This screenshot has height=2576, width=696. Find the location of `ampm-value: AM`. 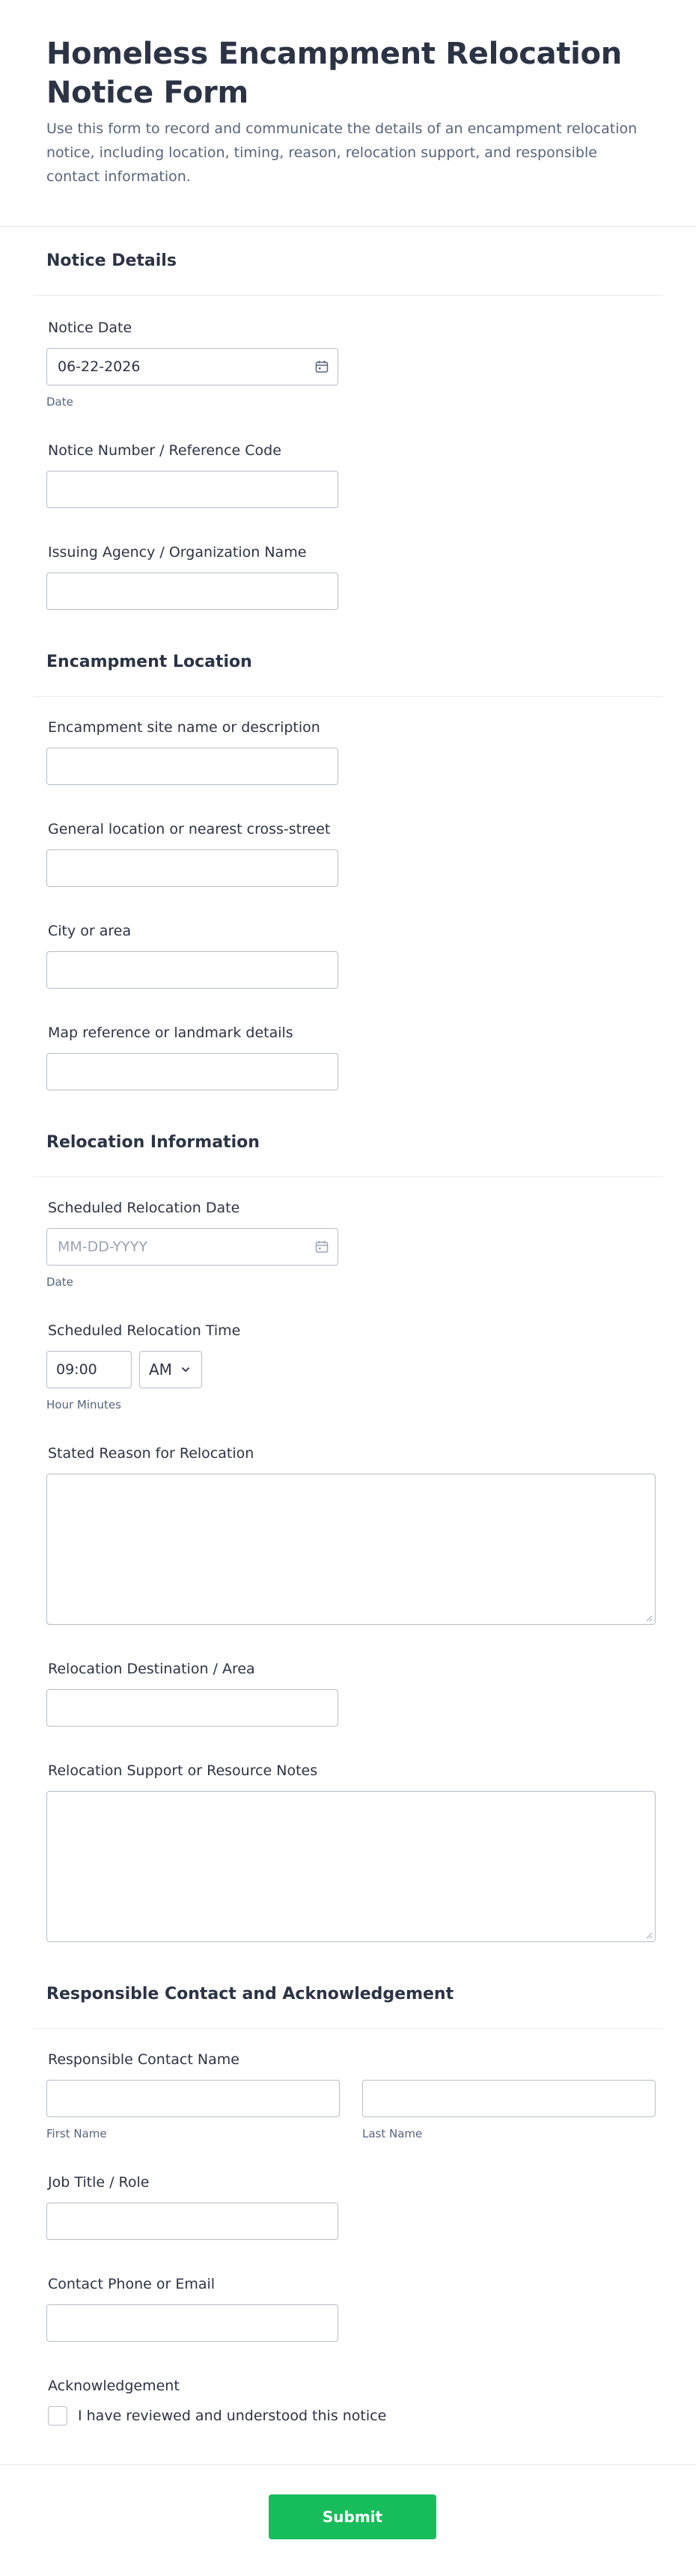

ampm-value: AM is located at coordinates (161, 1370).